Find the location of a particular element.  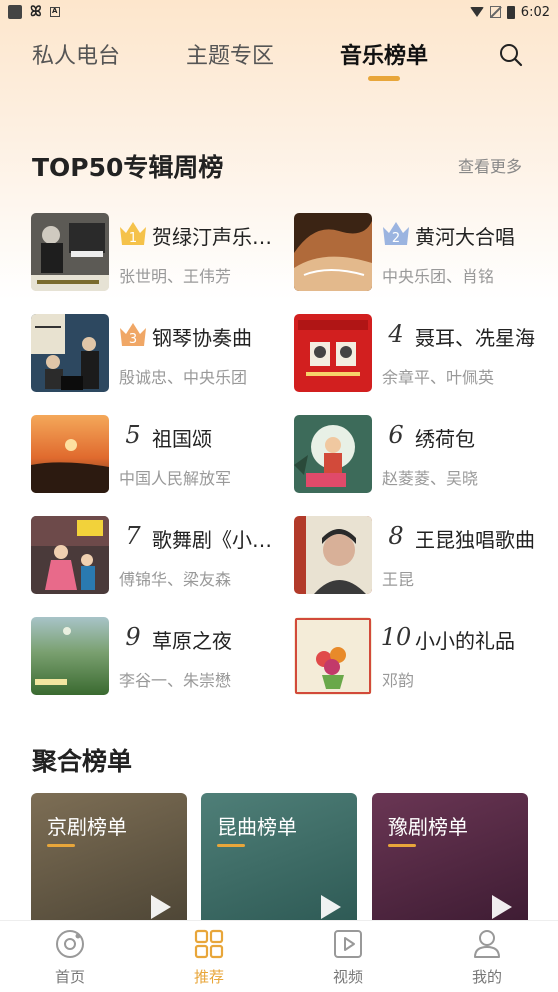

nav-video: 视频 is located at coordinates (348, 956).